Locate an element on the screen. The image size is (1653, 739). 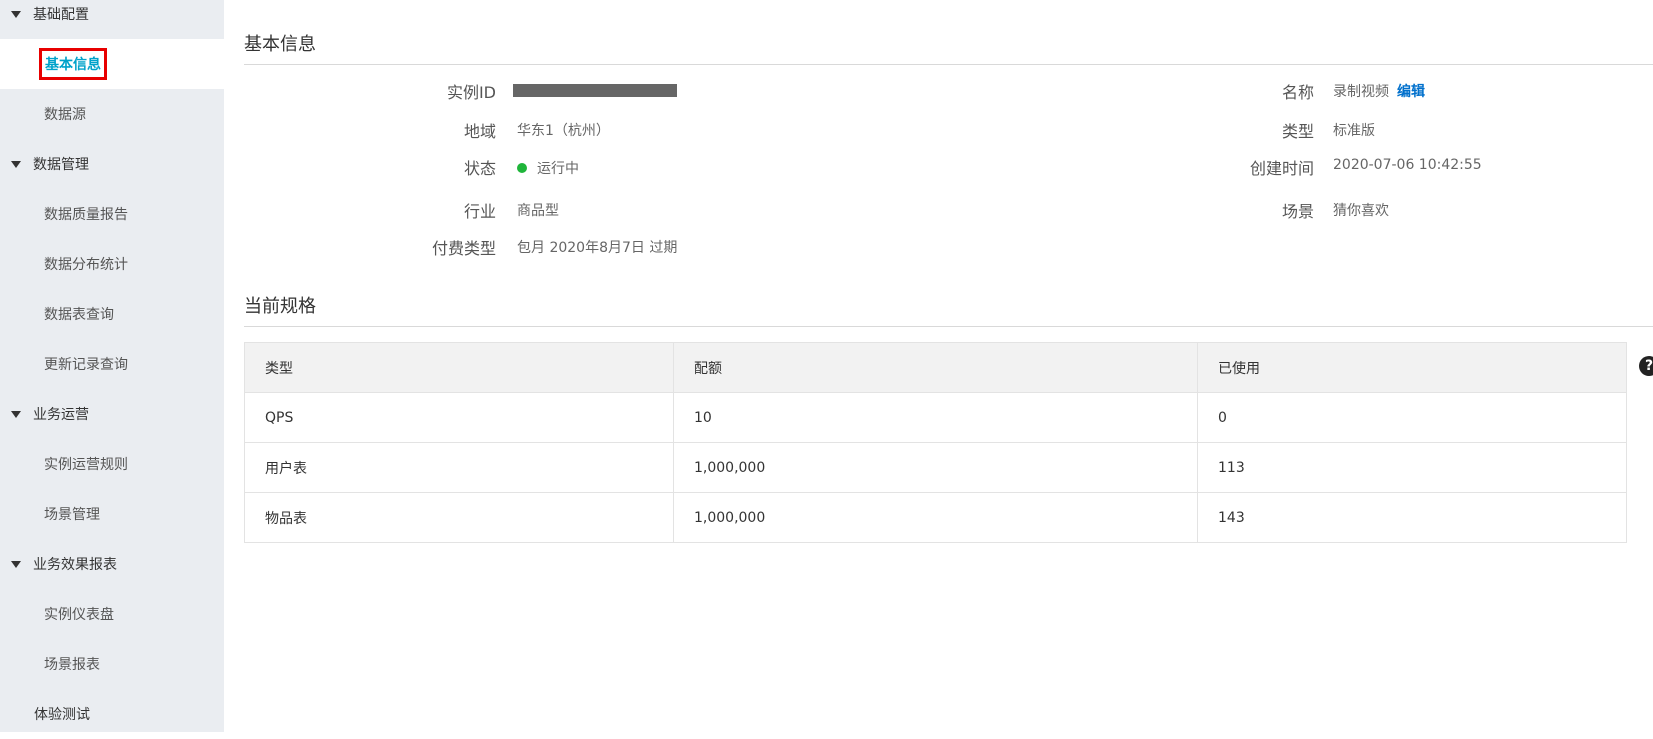
help-icon: ? is located at coordinates (1646, 366).